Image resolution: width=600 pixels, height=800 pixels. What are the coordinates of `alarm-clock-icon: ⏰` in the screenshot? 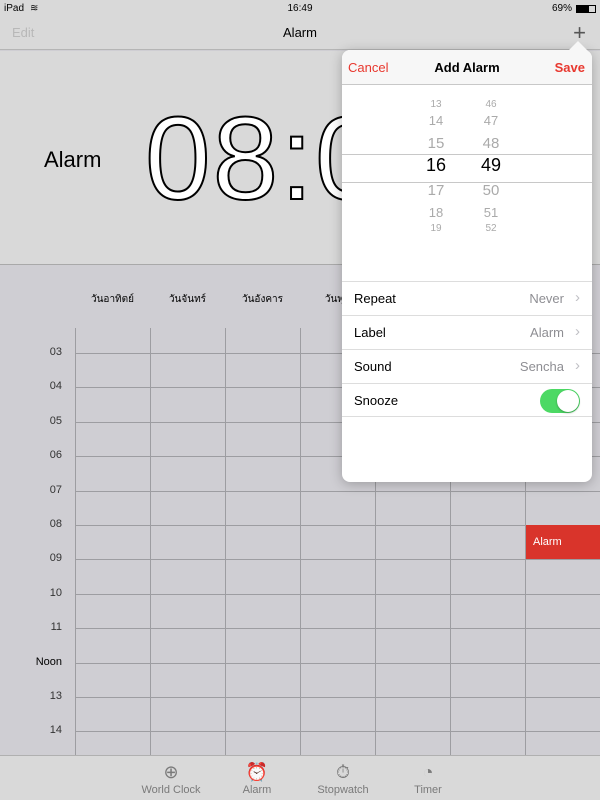 It's located at (257, 772).